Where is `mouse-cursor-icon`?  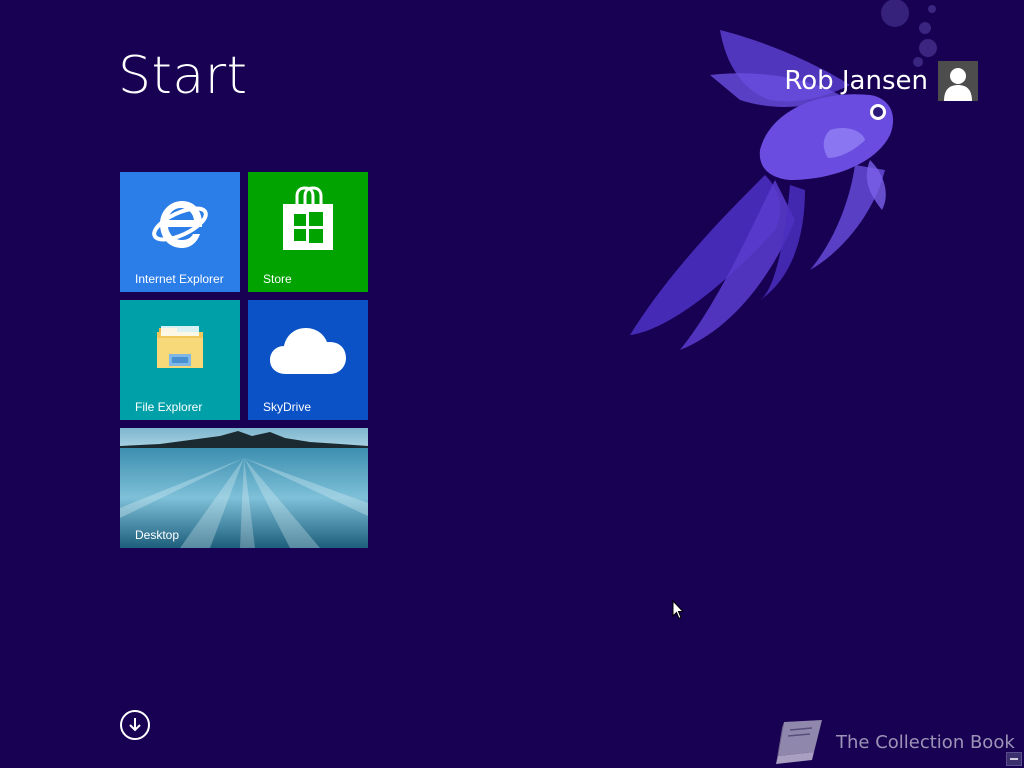
mouse-cursor-icon is located at coordinates (678, 610).